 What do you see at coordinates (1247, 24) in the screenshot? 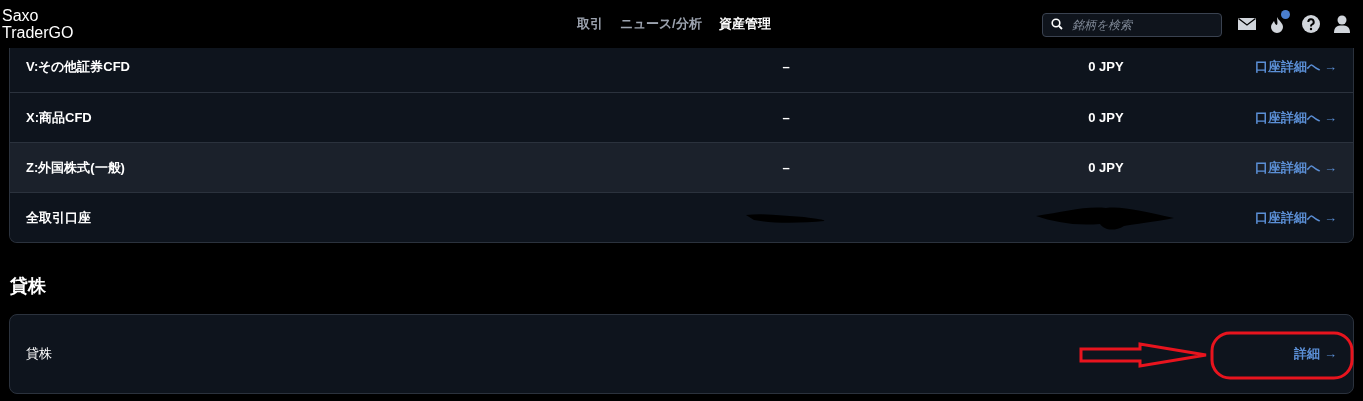
I see `mail-icon` at bounding box center [1247, 24].